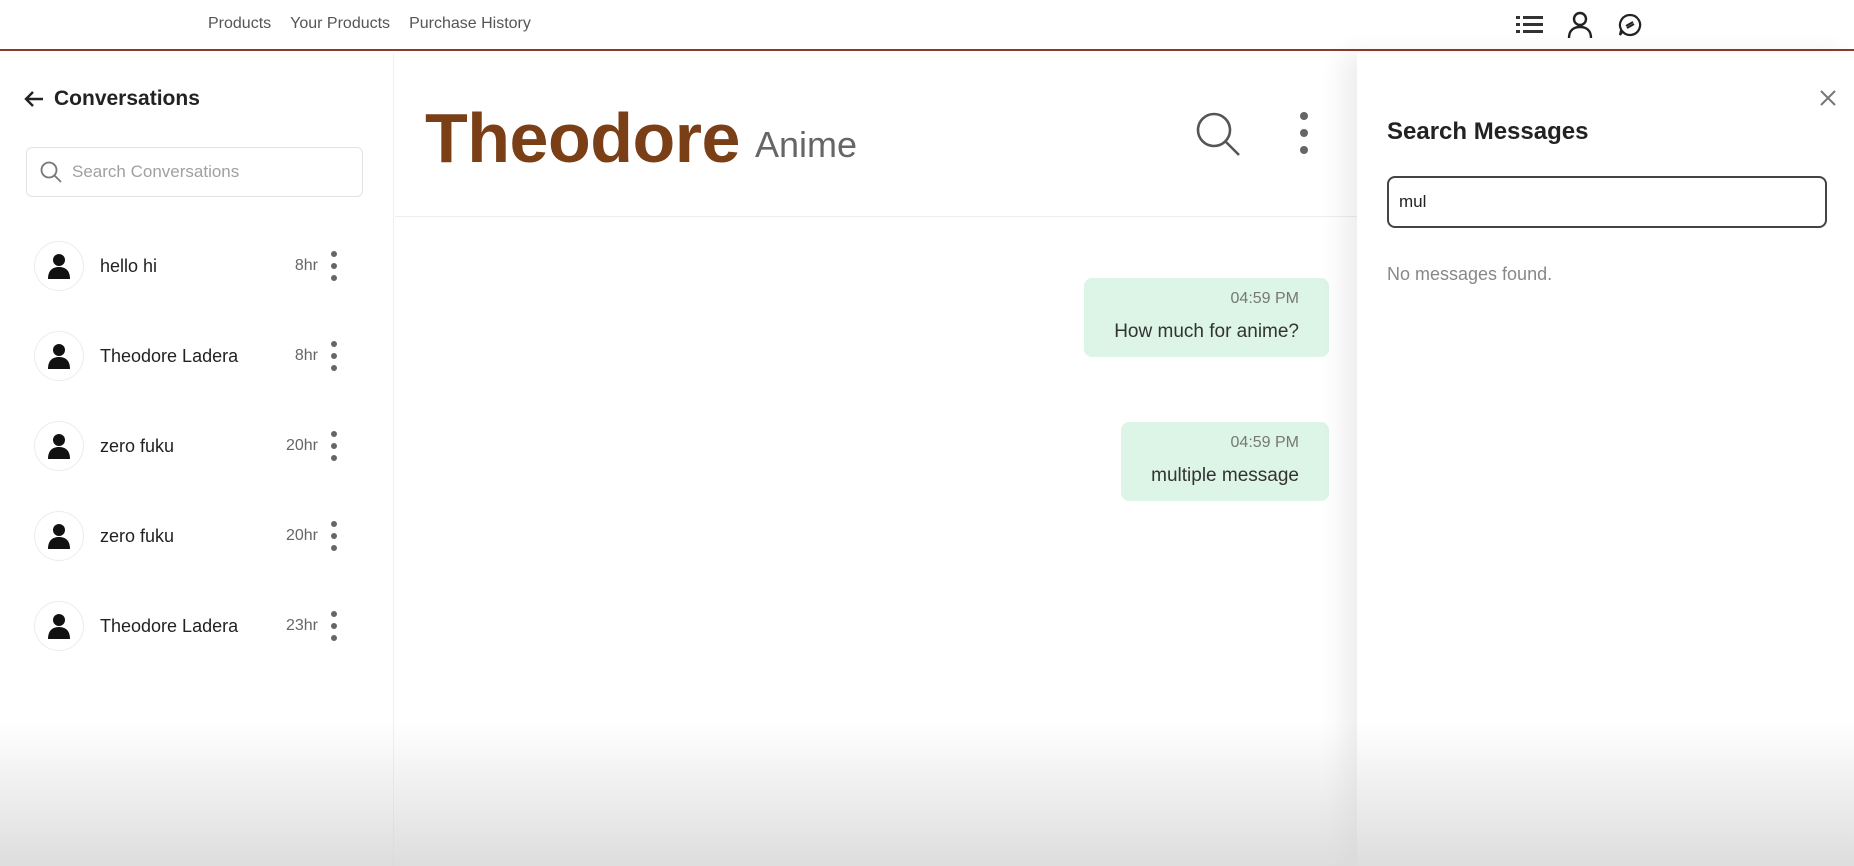 This screenshot has height=866, width=1854. I want to click on conversation-name: hello hi, so click(129, 265).